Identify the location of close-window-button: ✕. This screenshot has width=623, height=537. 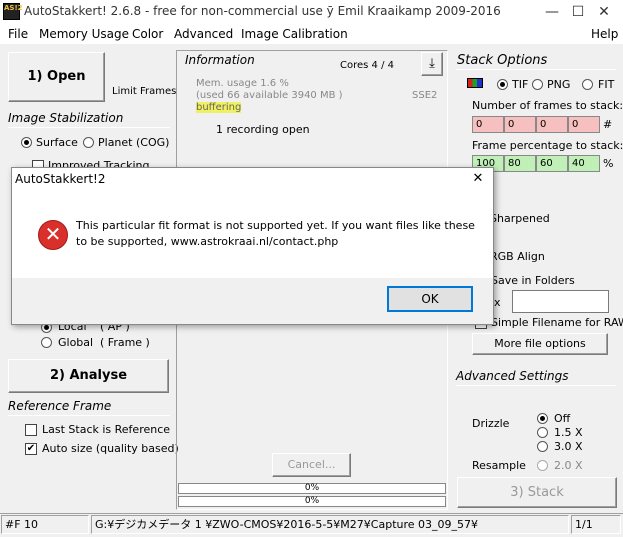
(604, 12).